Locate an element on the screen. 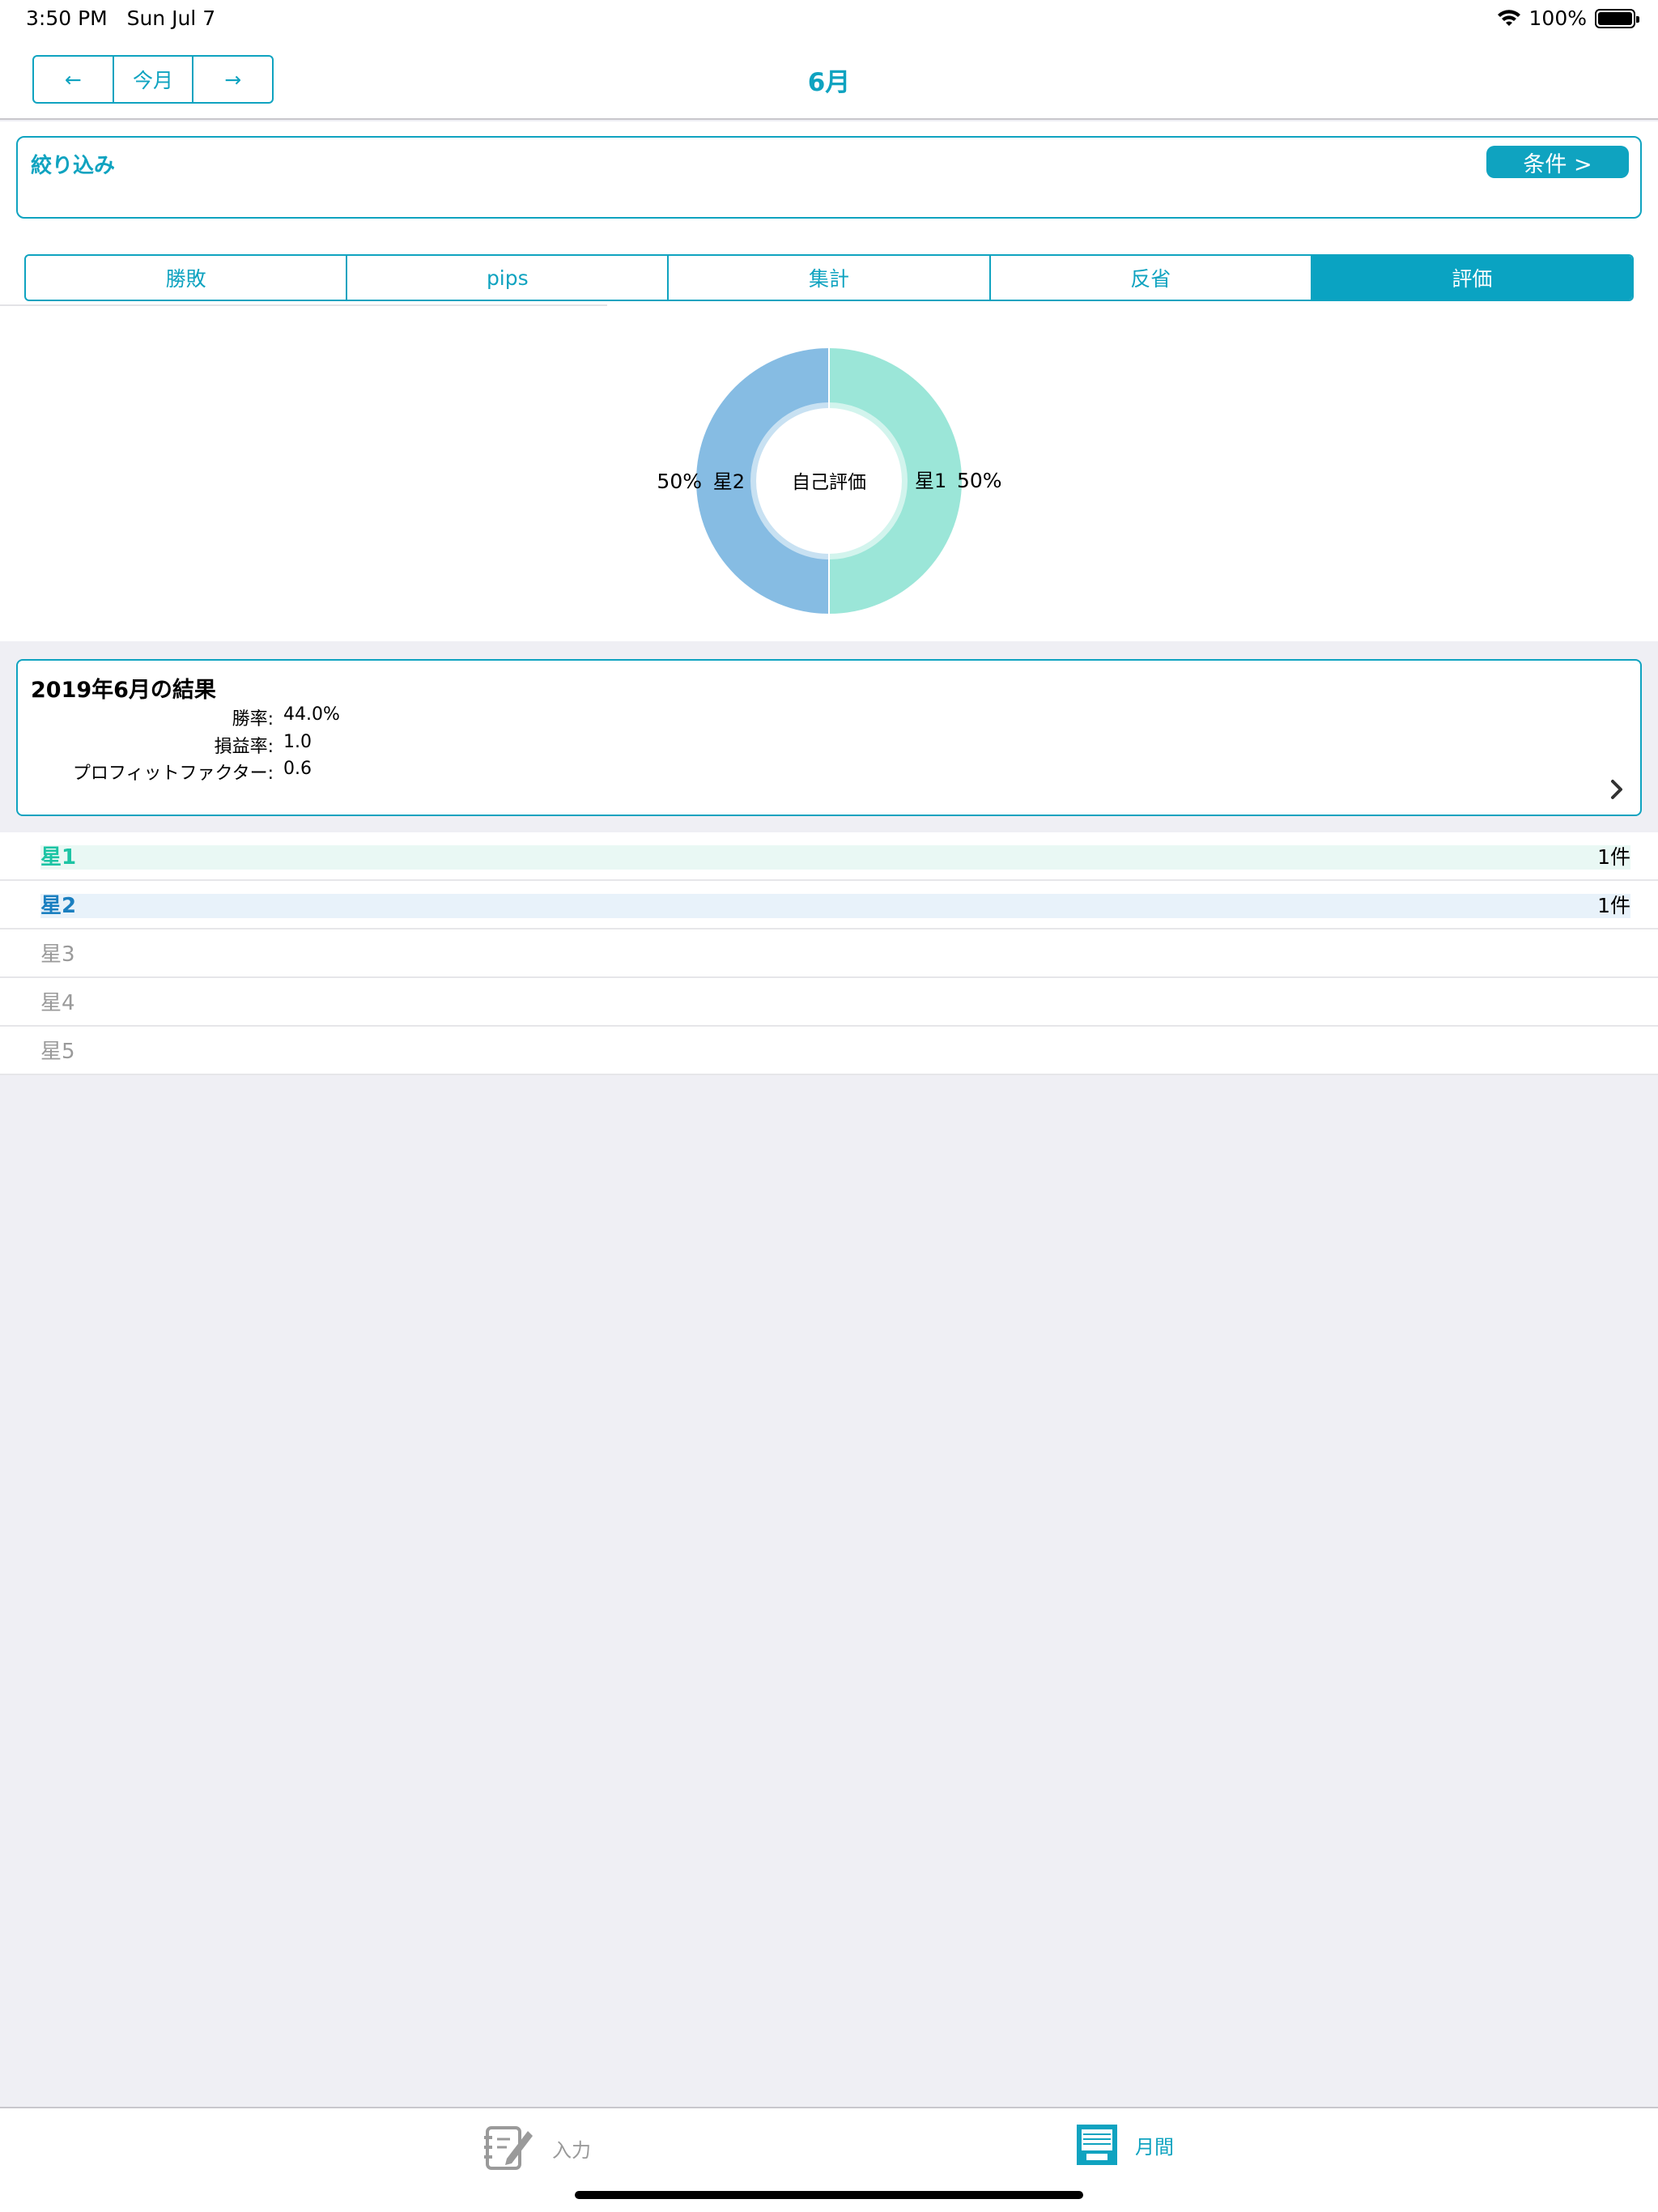 This screenshot has width=1658, height=2212. rating-name: 星5 is located at coordinates (57, 1052).